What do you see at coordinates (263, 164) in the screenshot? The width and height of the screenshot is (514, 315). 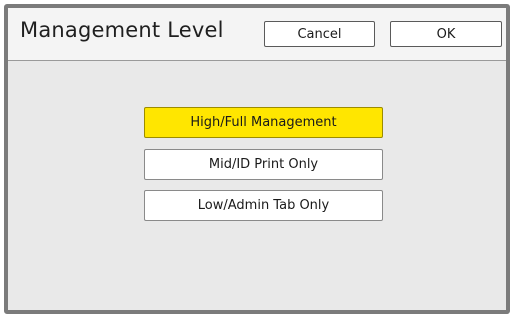 I see `option-mid-id-print-only: Mid/ID Print Only` at bounding box center [263, 164].